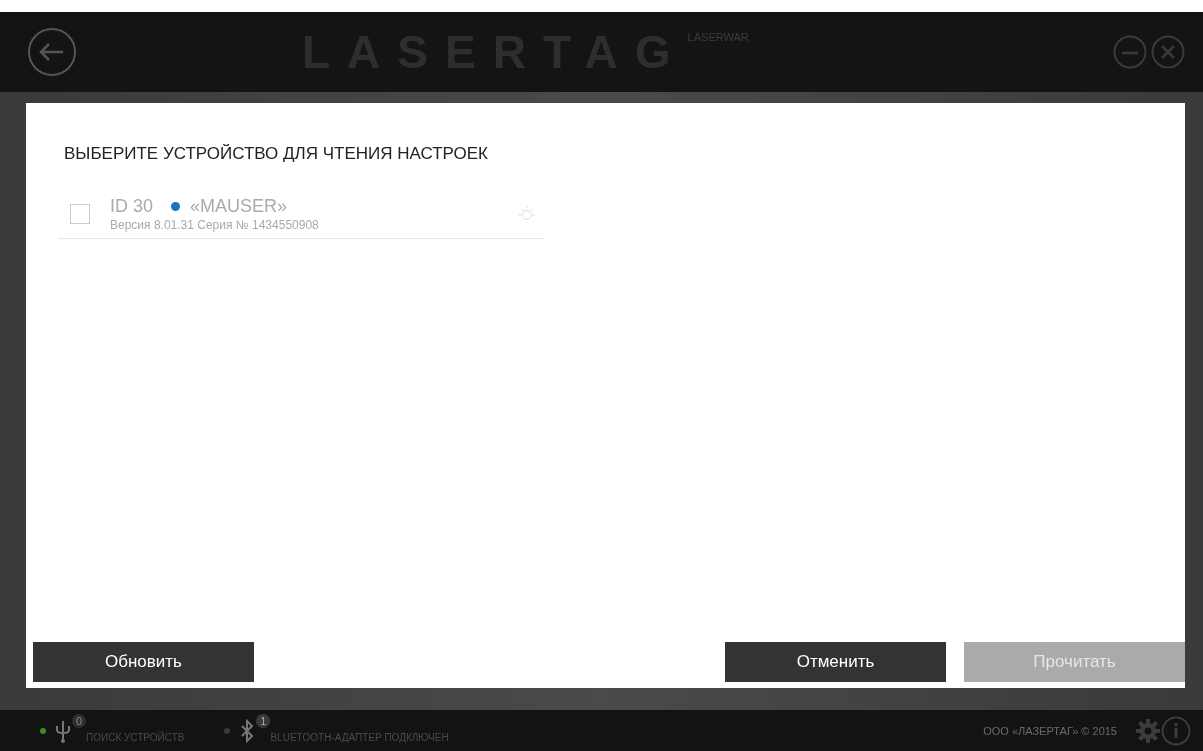 The width and height of the screenshot is (1203, 751). Describe the element at coordinates (143, 662) in the screenshot. I see `action-button: Обновить` at that location.